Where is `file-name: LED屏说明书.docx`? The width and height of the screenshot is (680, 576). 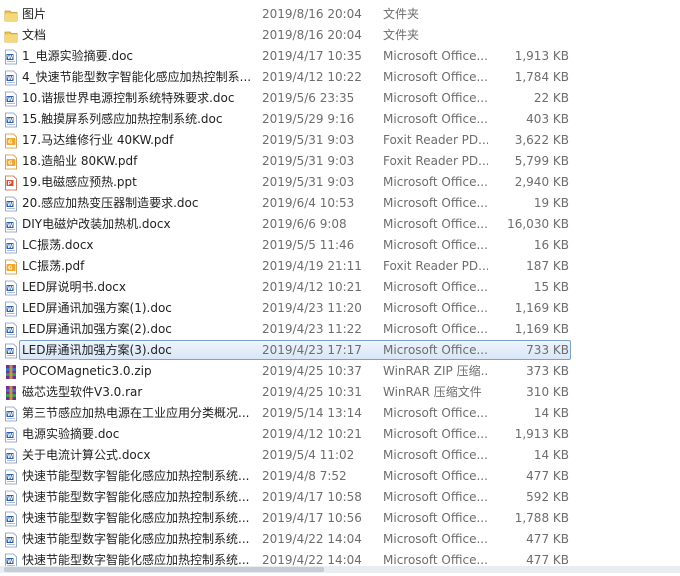 file-name: LED屏说明书.docx is located at coordinates (136, 287).